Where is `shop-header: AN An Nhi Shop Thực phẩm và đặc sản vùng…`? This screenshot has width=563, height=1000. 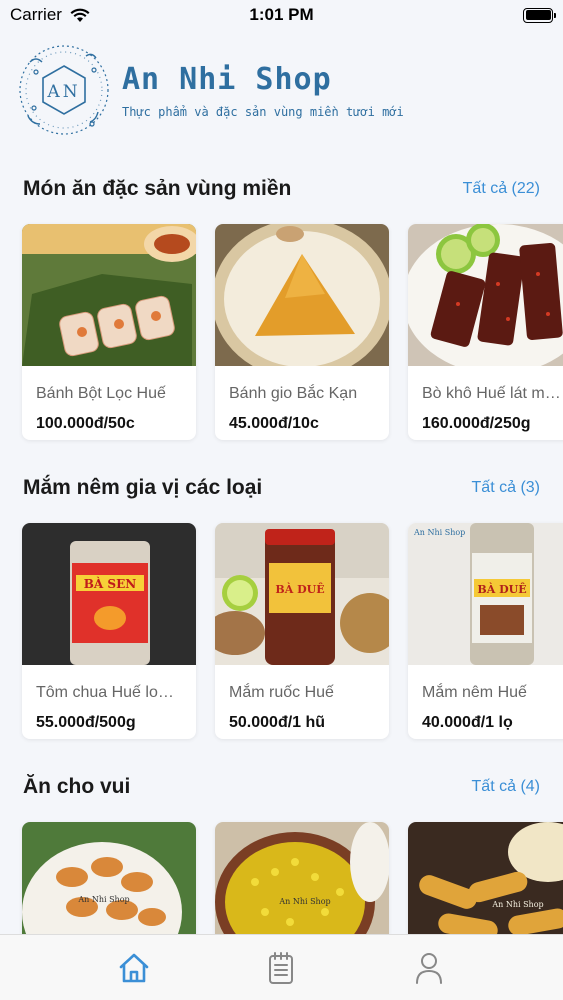 shop-header: AN An Nhi Shop Thực phẩm và đặc sản vùng… is located at coordinates (210, 90).